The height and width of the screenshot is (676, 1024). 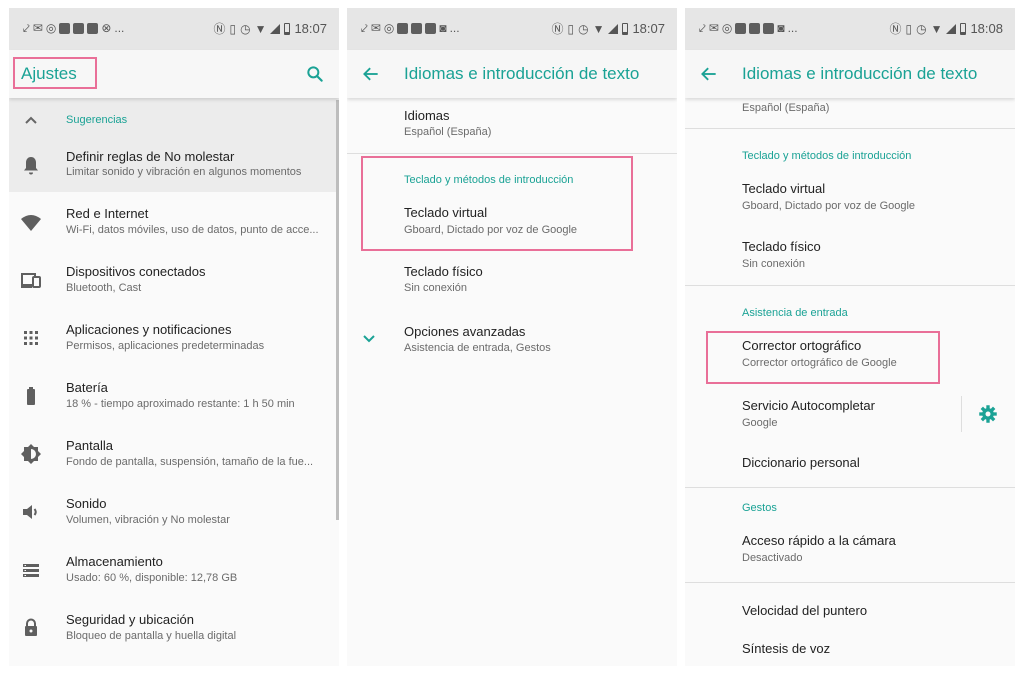 What do you see at coordinates (781, 246) in the screenshot?
I see `item-title: Teclado físico` at bounding box center [781, 246].